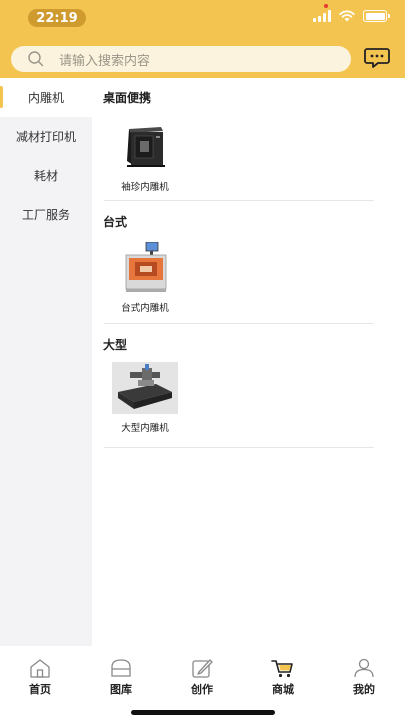 The width and height of the screenshot is (405, 720). I want to click on product-card: 大型内雕机, so click(145, 398).